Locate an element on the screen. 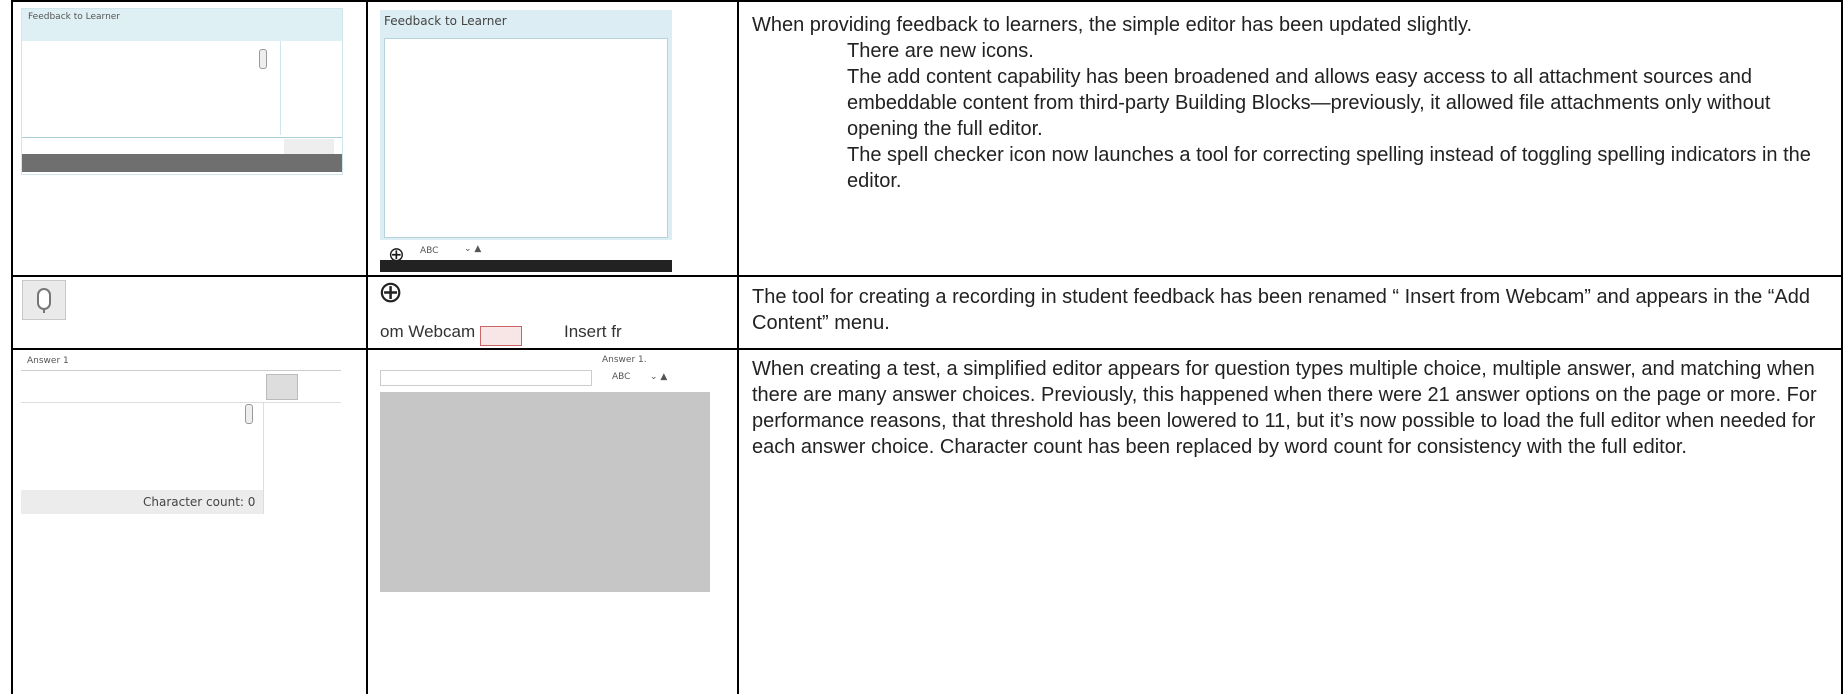 The image size is (1845, 694). old-feedback-editor-screenshot: Feedback to Learner is located at coordinates (182, 91).